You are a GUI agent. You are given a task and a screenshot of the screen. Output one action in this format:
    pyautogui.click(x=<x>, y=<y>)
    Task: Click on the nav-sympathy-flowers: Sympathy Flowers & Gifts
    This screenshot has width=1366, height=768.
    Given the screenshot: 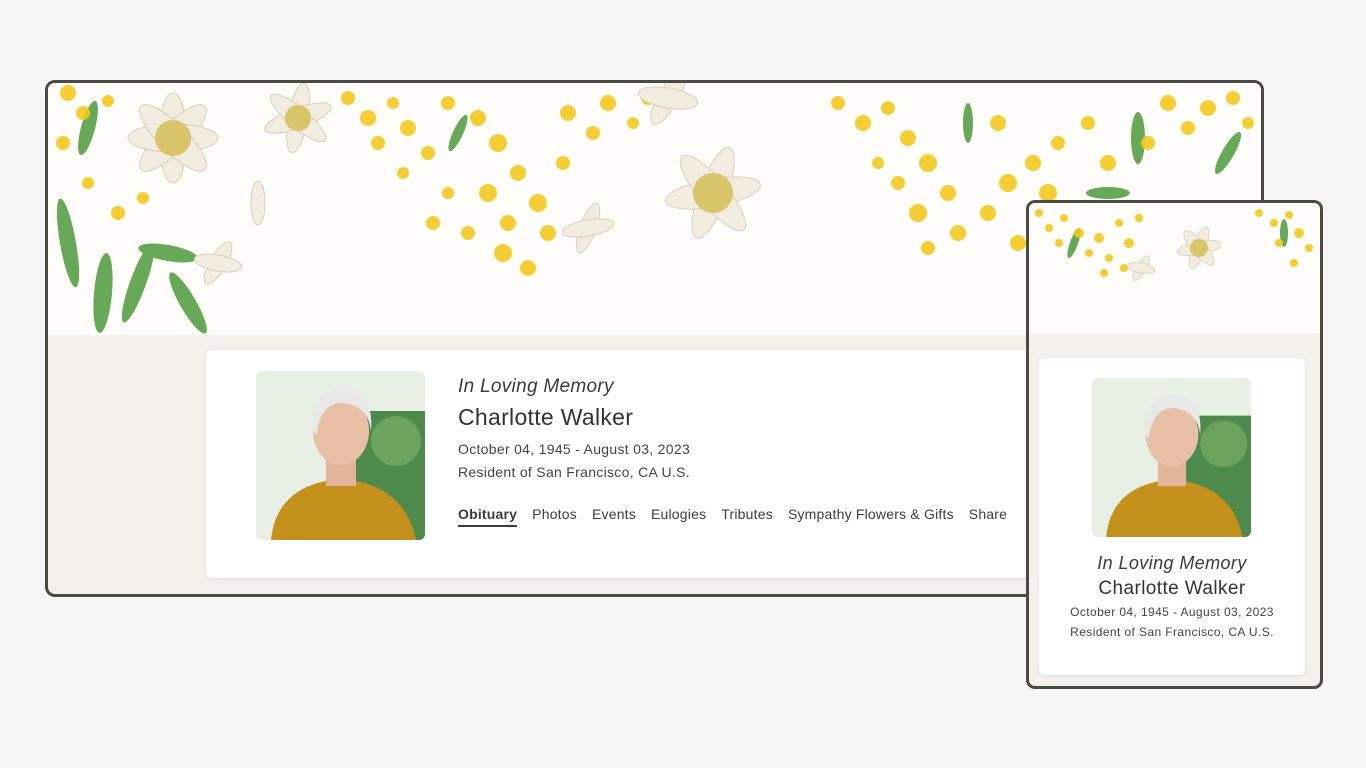 What is the action you would take?
    pyautogui.click(x=871, y=516)
    